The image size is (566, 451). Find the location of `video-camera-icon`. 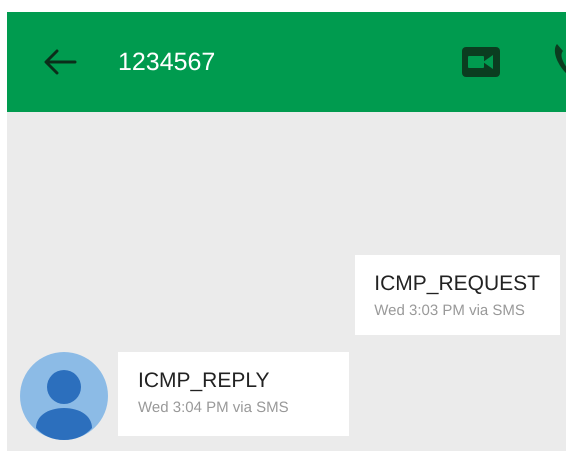

video-camera-icon is located at coordinates (481, 62).